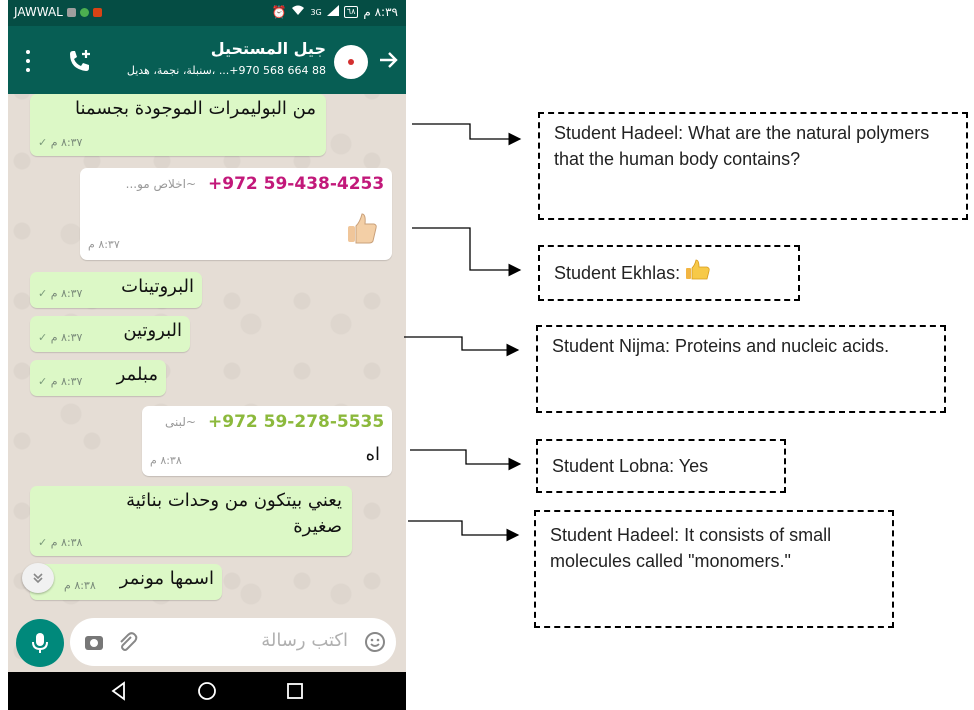 The width and height of the screenshot is (974, 710). What do you see at coordinates (236, 214) in the screenshot?
I see `message-bubble: +972 59-438-4253 ~اخلاص مو... ٨:٣٧ م` at bounding box center [236, 214].